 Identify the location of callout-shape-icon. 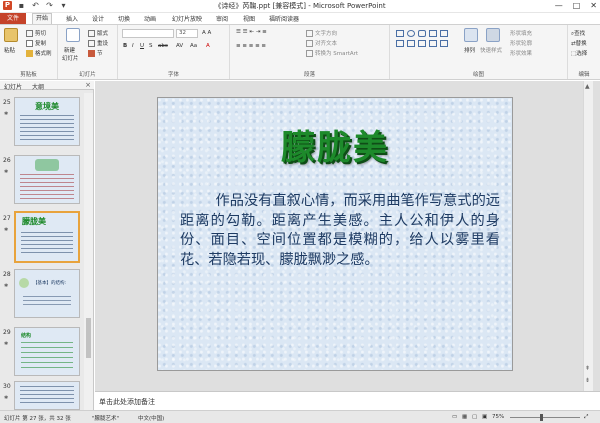
(422, 43).